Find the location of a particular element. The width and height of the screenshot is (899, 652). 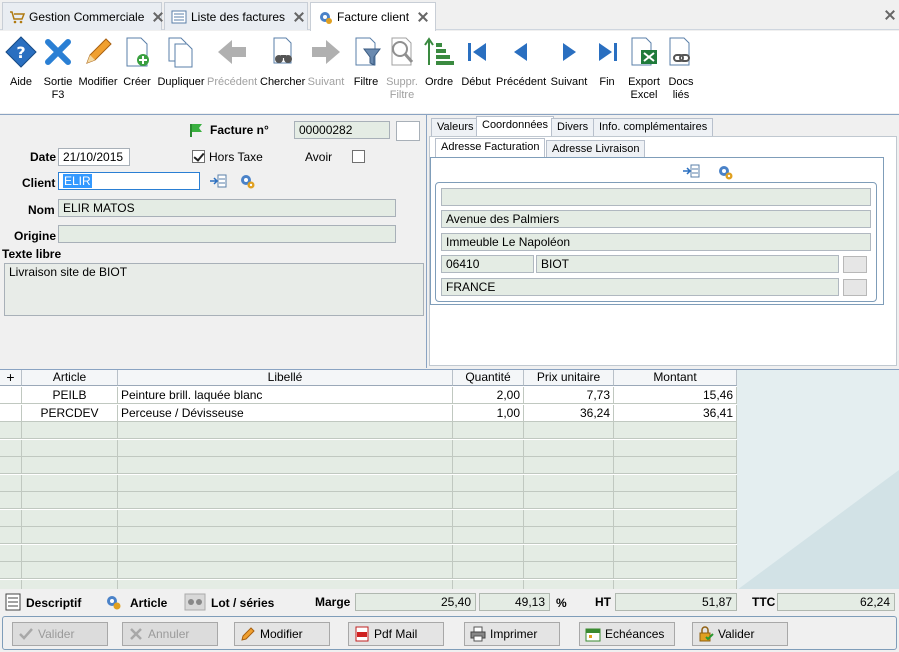

previous-button: Précédent is located at coordinates (521, 62).